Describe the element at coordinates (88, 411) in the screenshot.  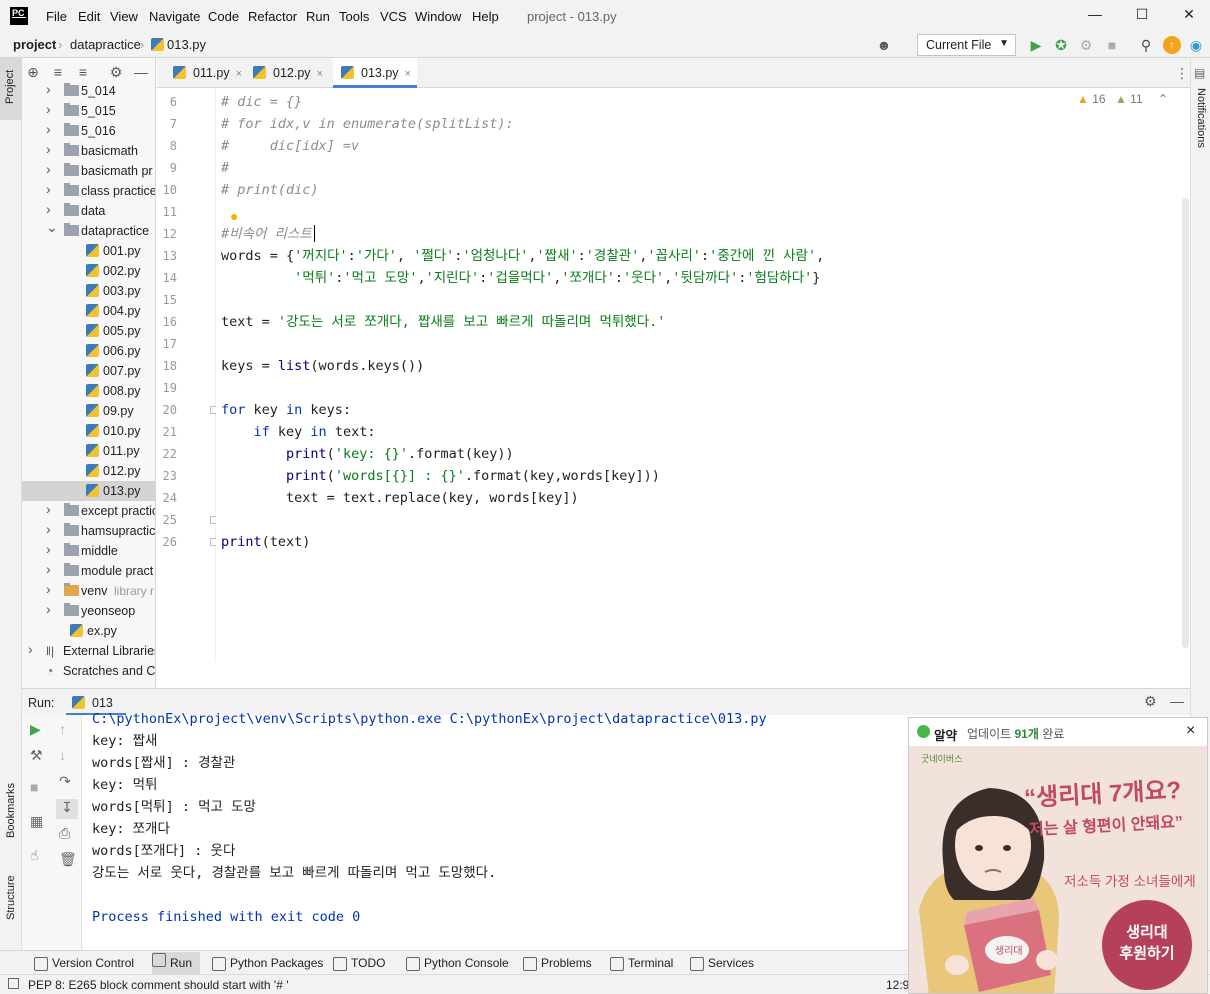
I see `tree-file-09-py: 09.py` at that location.